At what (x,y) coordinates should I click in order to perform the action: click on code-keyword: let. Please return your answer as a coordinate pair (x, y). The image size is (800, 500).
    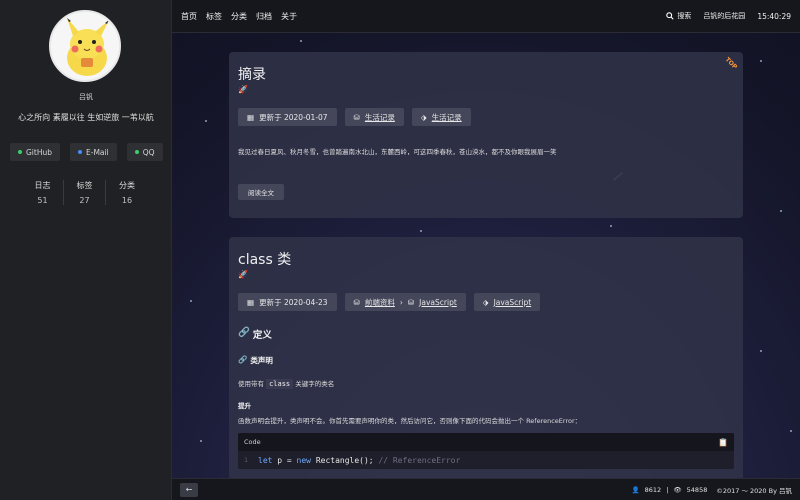
    Looking at the image, I should click on (265, 460).